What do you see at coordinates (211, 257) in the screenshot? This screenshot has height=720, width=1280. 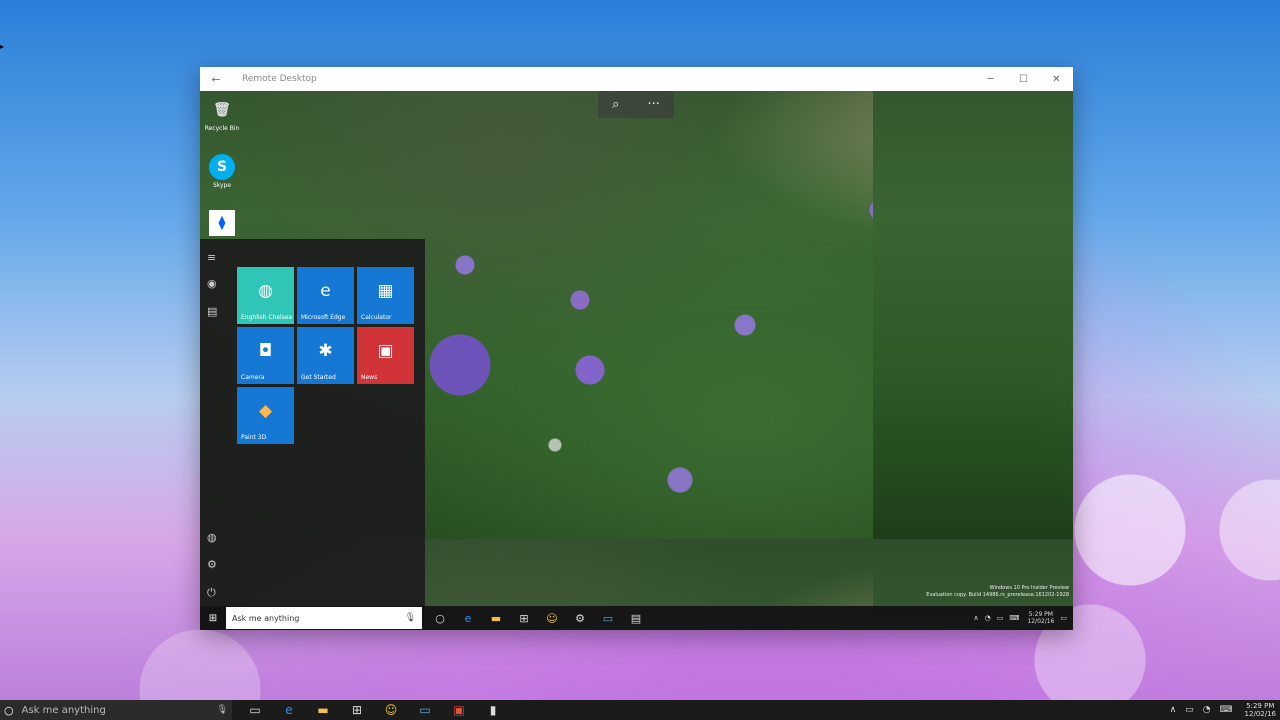 I see `hamburger-menu-icon: ≡` at bounding box center [211, 257].